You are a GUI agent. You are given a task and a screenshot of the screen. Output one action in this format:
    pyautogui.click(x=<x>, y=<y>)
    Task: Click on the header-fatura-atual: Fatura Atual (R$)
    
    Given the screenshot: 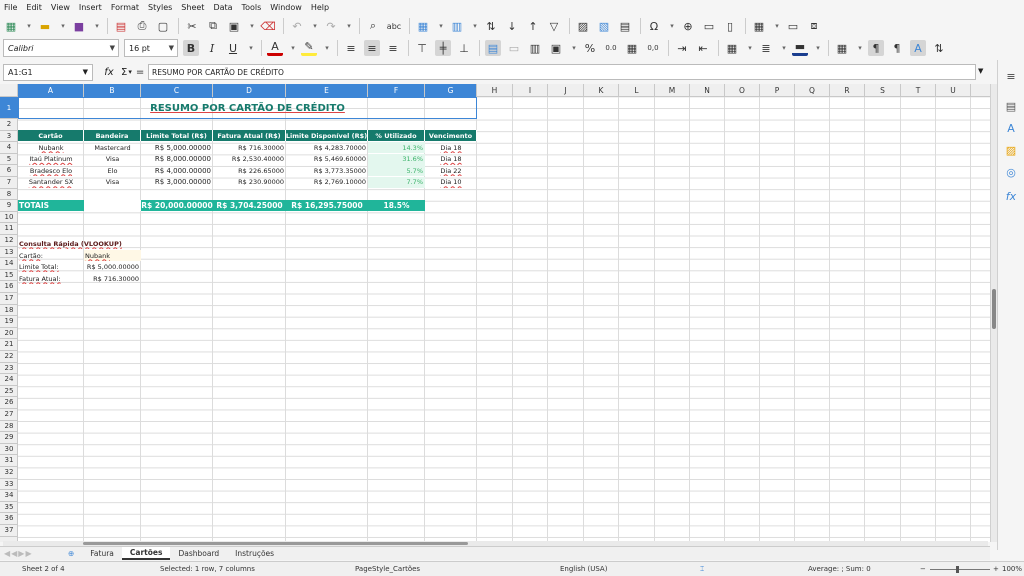 What is the action you would take?
    pyautogui.click(x=249, y=135)
    